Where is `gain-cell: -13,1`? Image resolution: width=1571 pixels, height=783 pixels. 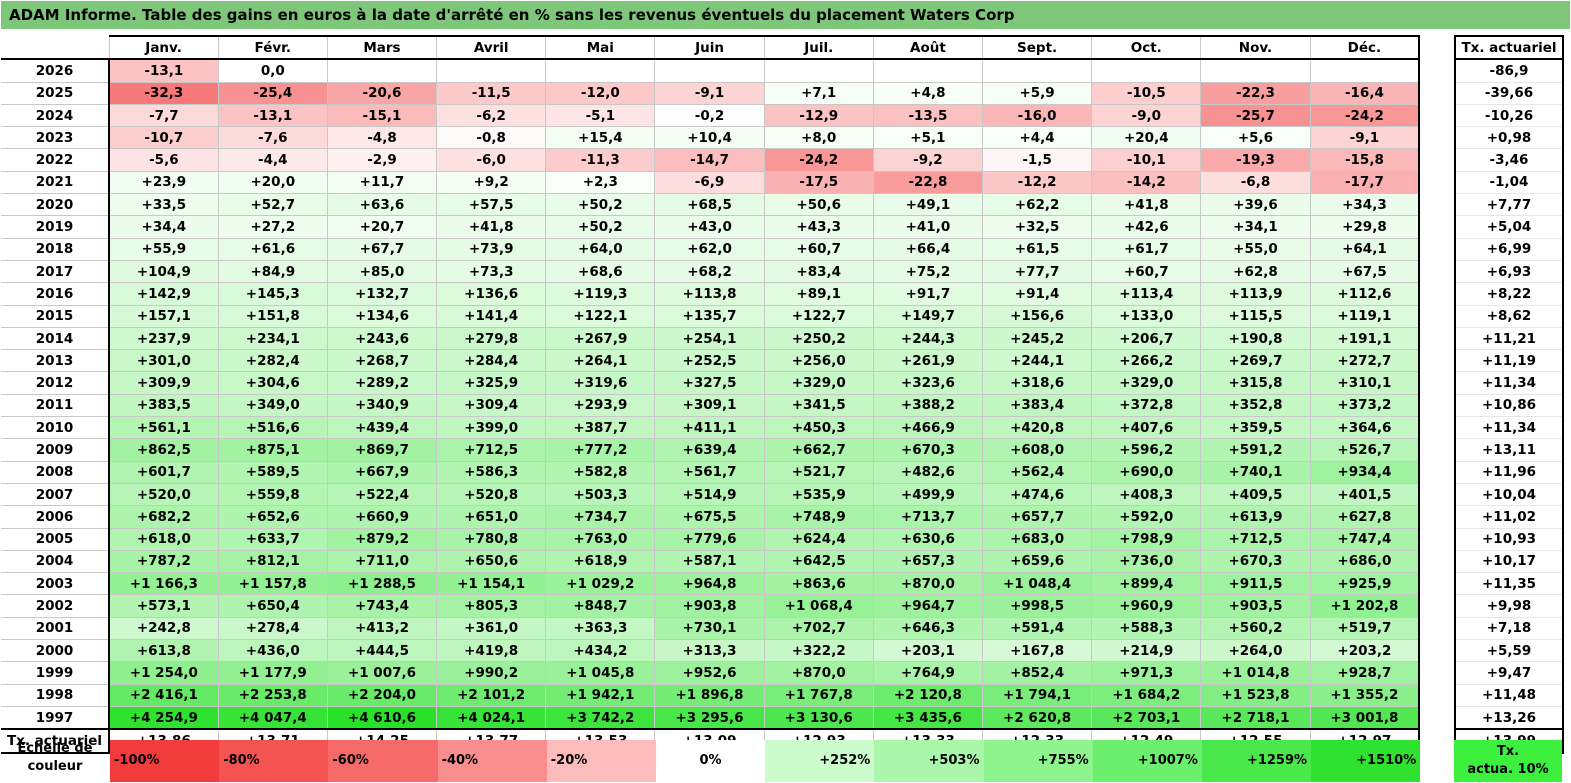
gain-cell: -13,1 is located at coordinates (163, 70).